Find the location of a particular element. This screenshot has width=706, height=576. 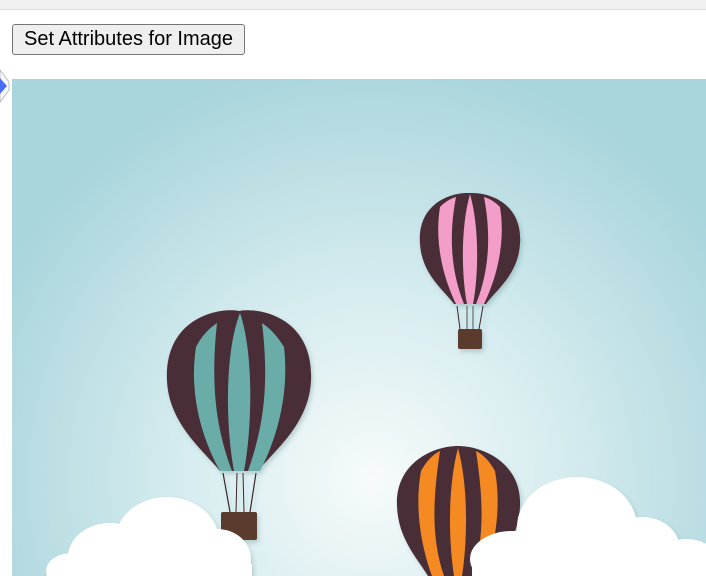

browser-top-strip is located at coordinates (353, 5).